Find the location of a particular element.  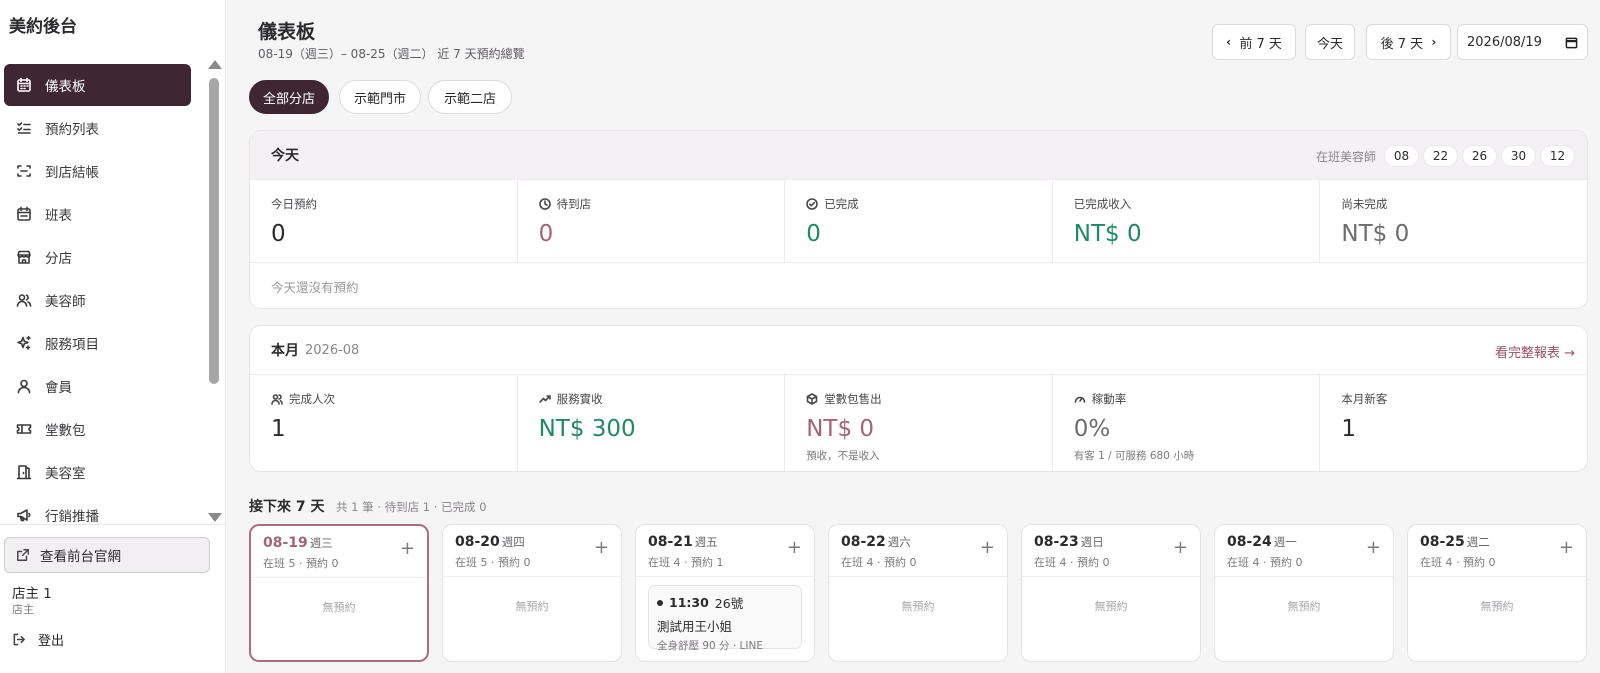

stat-pending-arrival: 待到店 0 is located at coordinates (652, 221).